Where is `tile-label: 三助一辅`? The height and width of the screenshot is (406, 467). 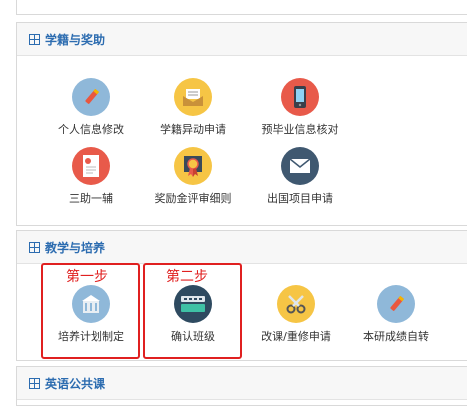 tile-label: 三助一辅 is located at coordinates (91, 198).